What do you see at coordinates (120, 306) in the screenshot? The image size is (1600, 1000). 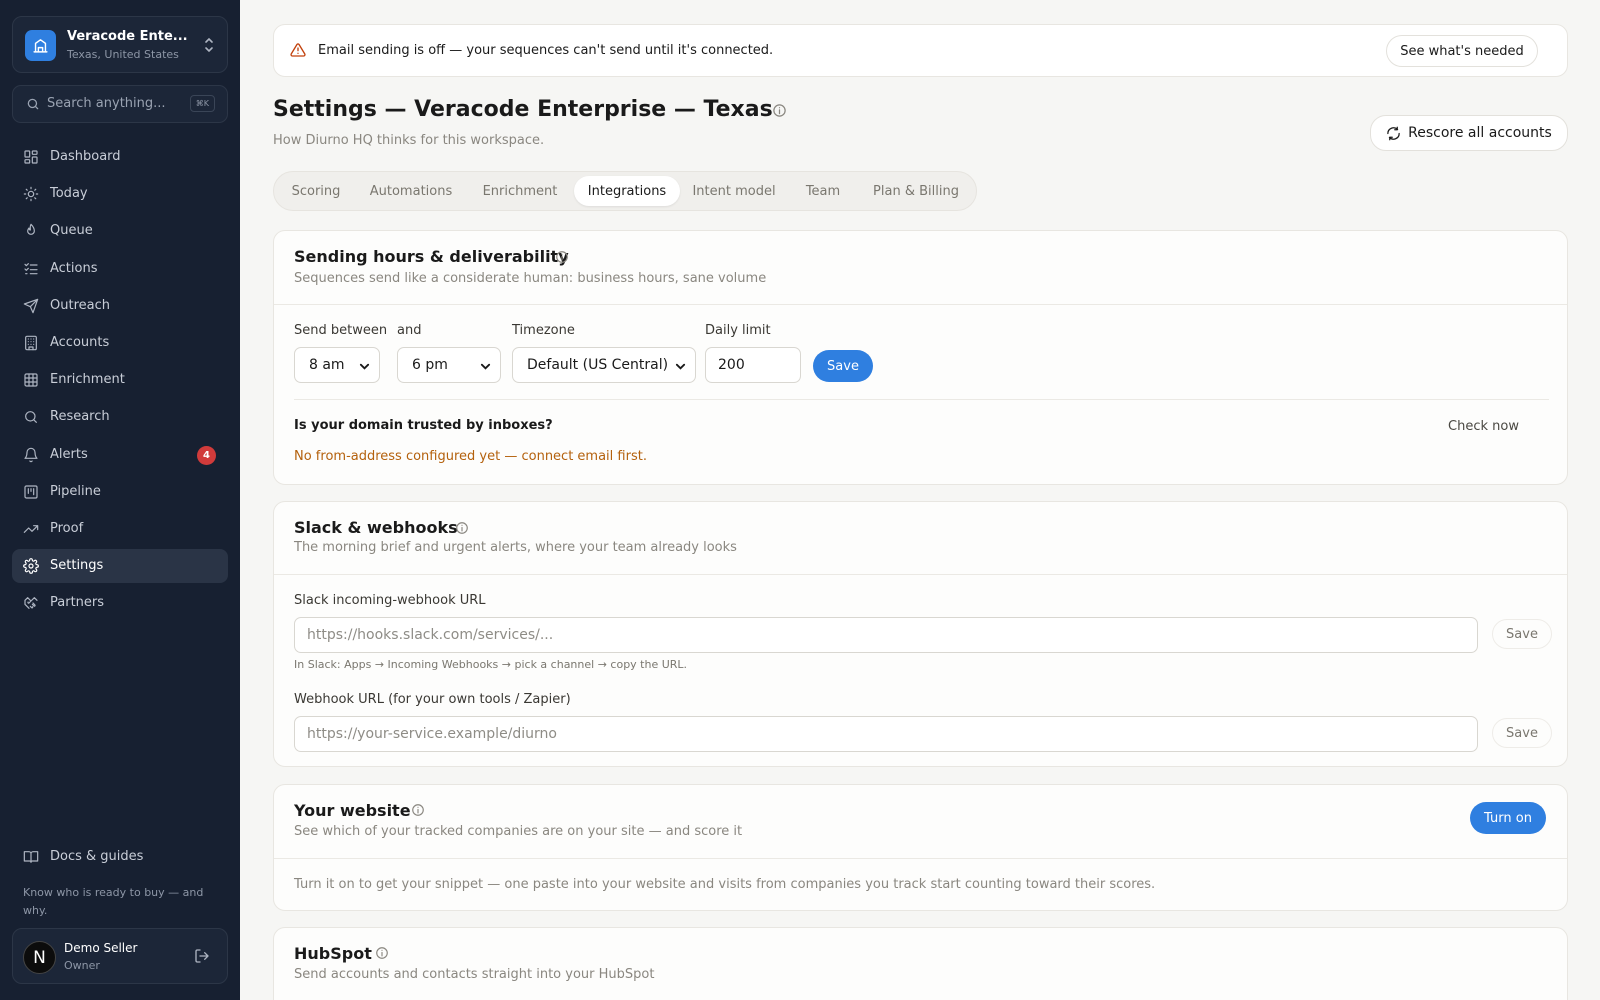 I see `sidebar-item-outreach: Outreach` at bounding box center [120, 306].